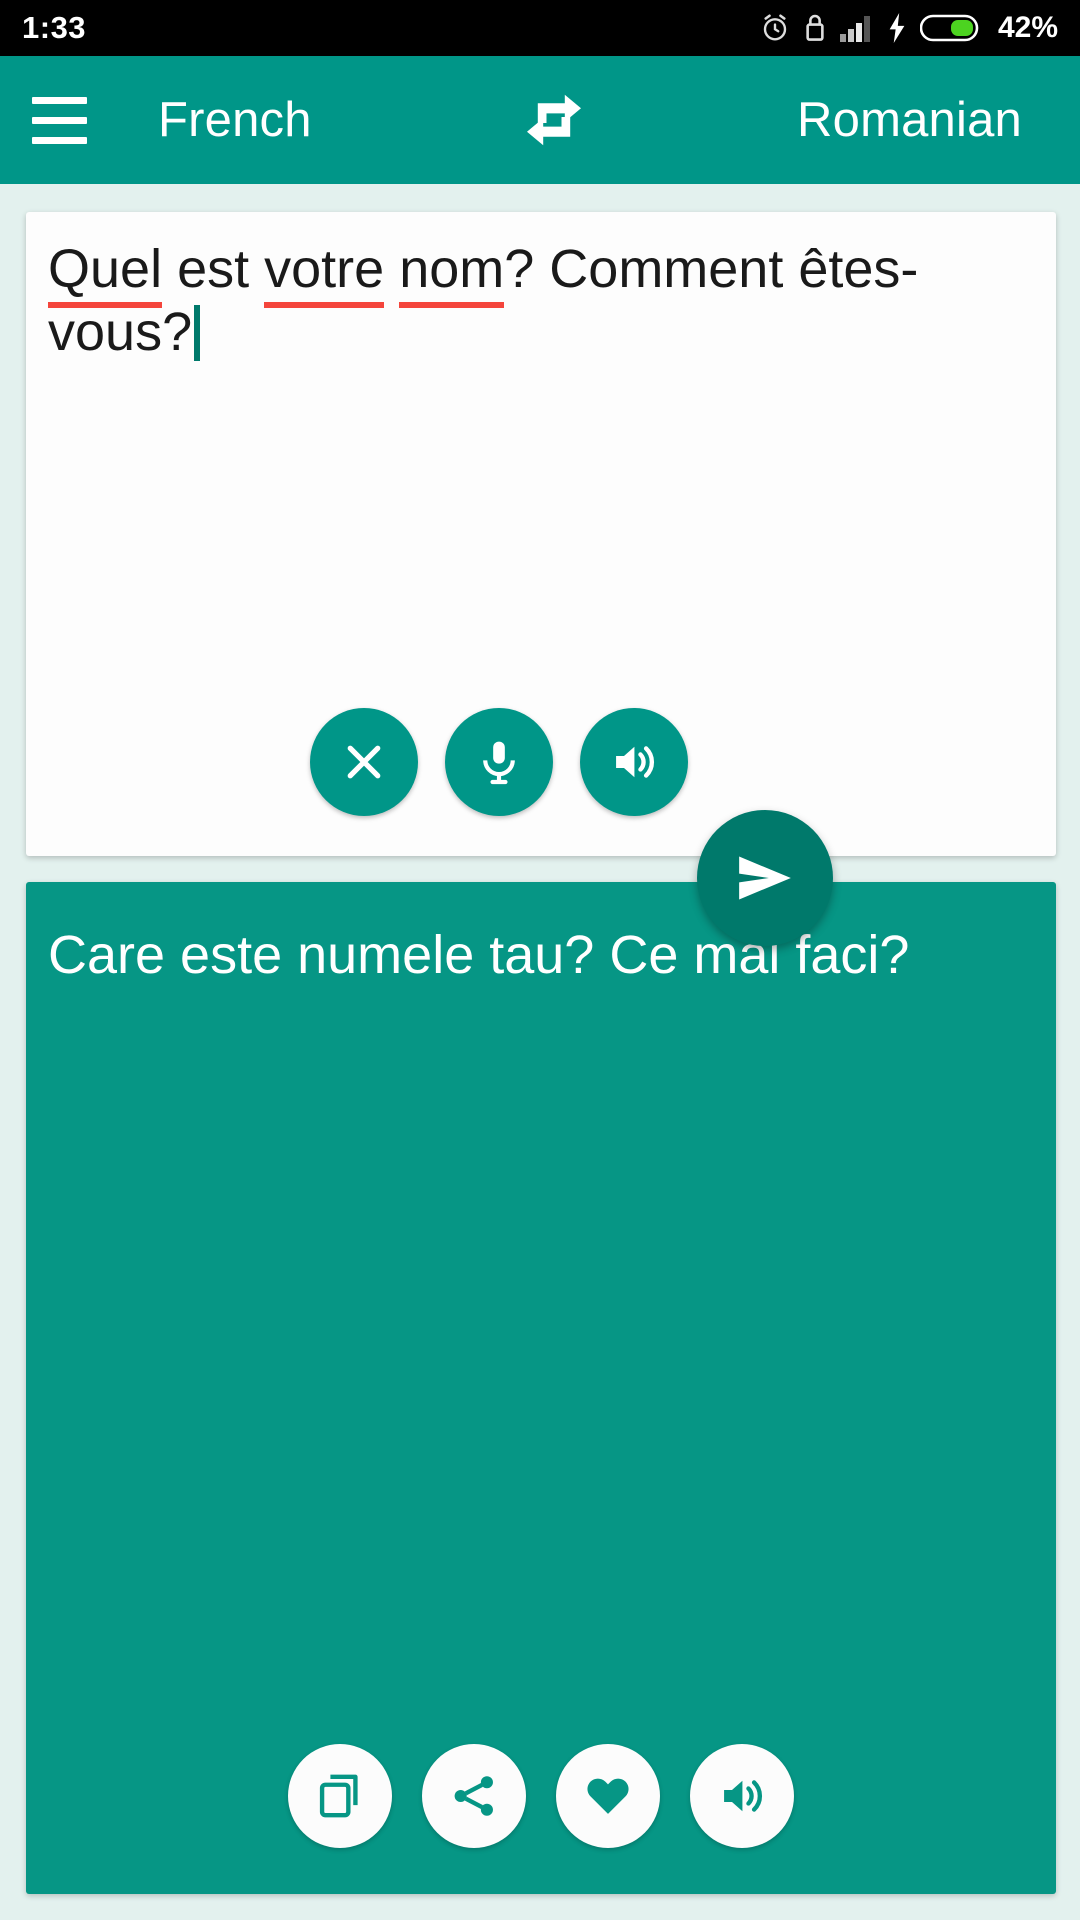  What do you see at coordinates (608, 1796) in the screenshot?
I see `favorite-button` at bounding box center [608, 1796].